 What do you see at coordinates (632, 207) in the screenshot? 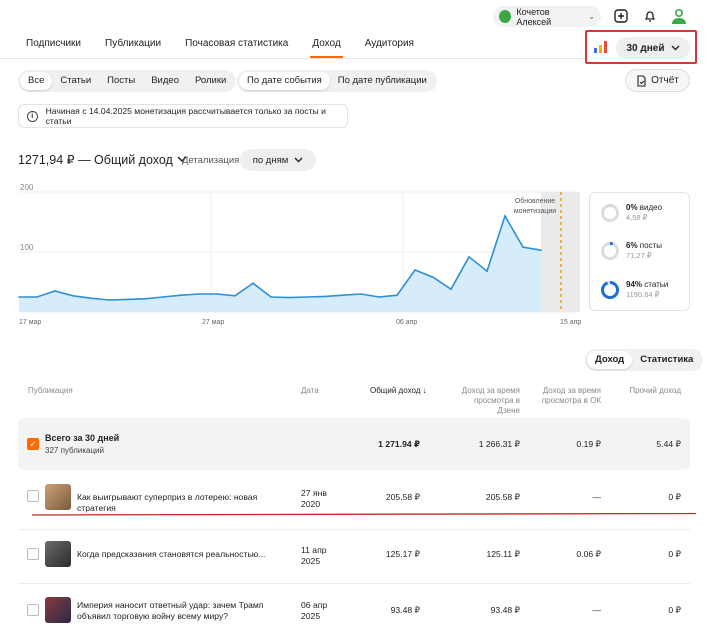
I see `share-video-pct: 0%` at bounding box center [632, 207].